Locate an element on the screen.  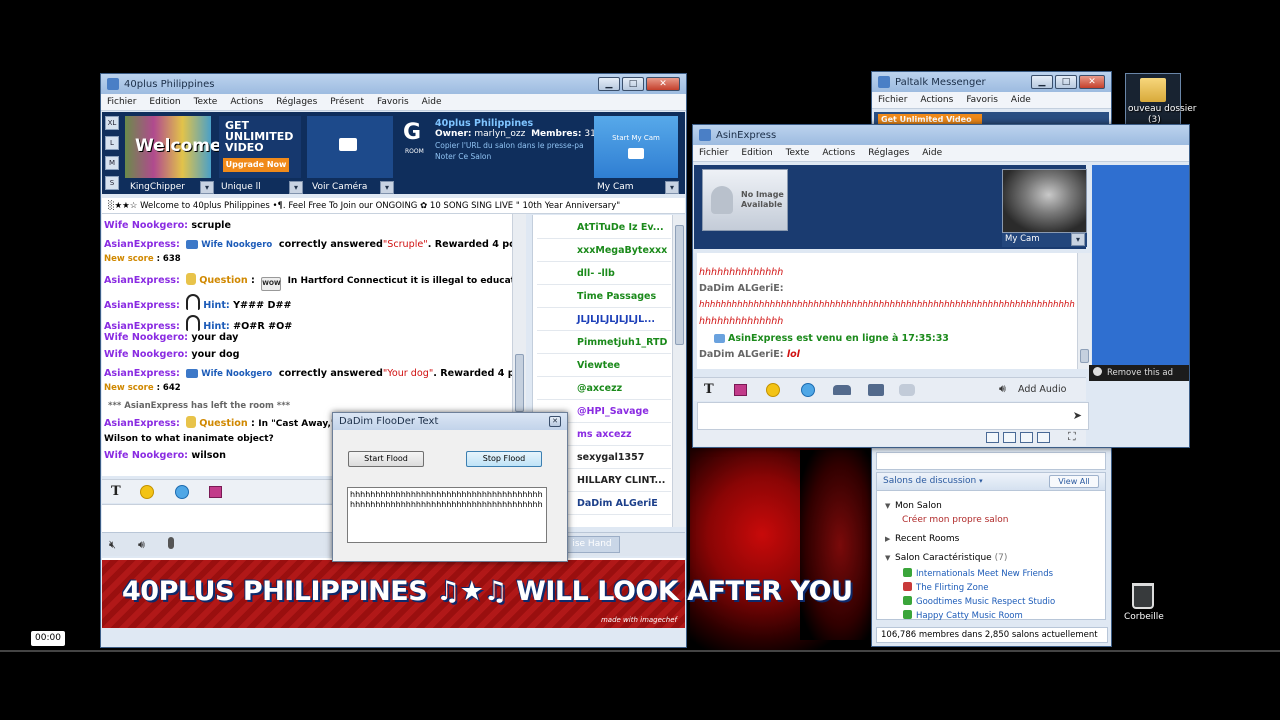
im-scrollbar-thumb is located at coordinates (1084, 356).